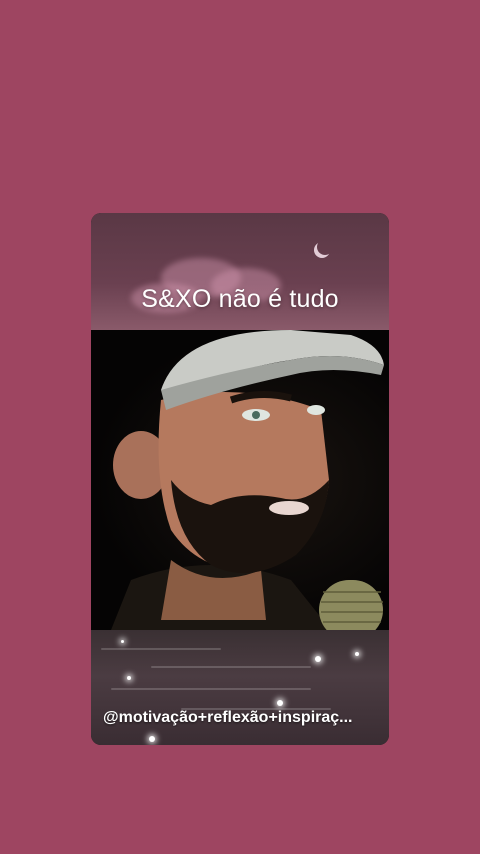  Describe the element at coordinates (240, 299) in the screenshot. I see `story-title: S&XO não é tudo` at that location.